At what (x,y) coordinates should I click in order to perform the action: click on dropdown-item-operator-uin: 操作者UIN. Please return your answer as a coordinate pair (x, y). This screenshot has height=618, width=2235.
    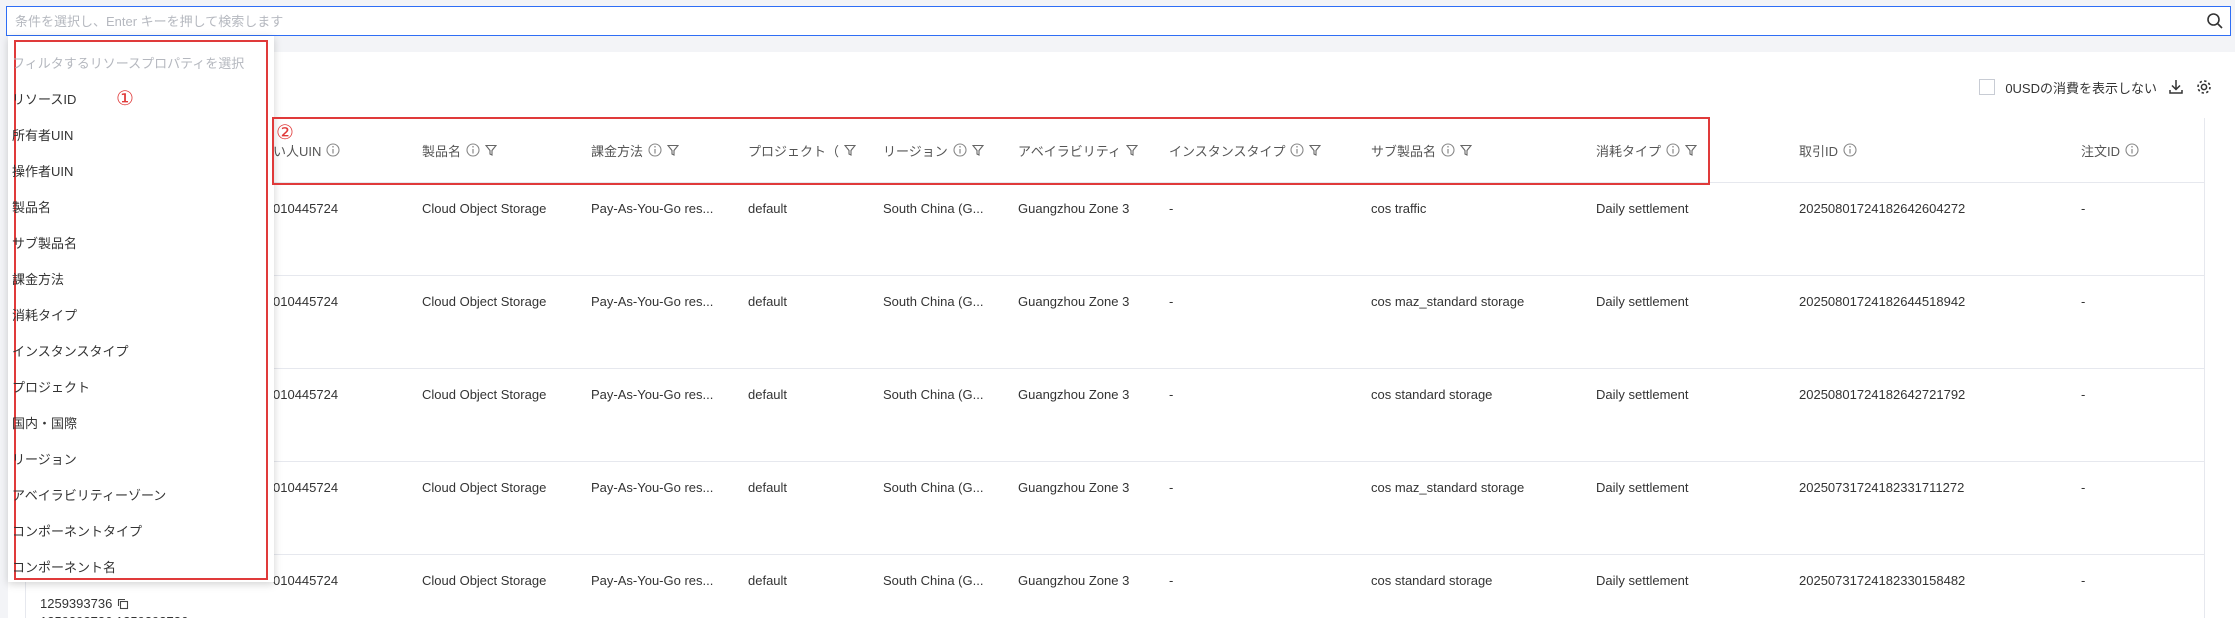
    Looking at the image, I should click on (42, 170).